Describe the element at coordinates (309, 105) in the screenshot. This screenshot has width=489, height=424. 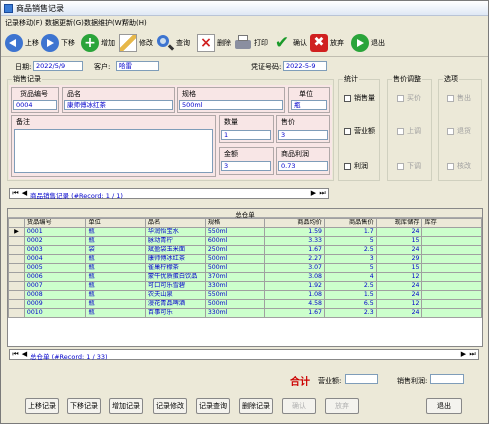
I see `unit-field: 瓶` at that location.